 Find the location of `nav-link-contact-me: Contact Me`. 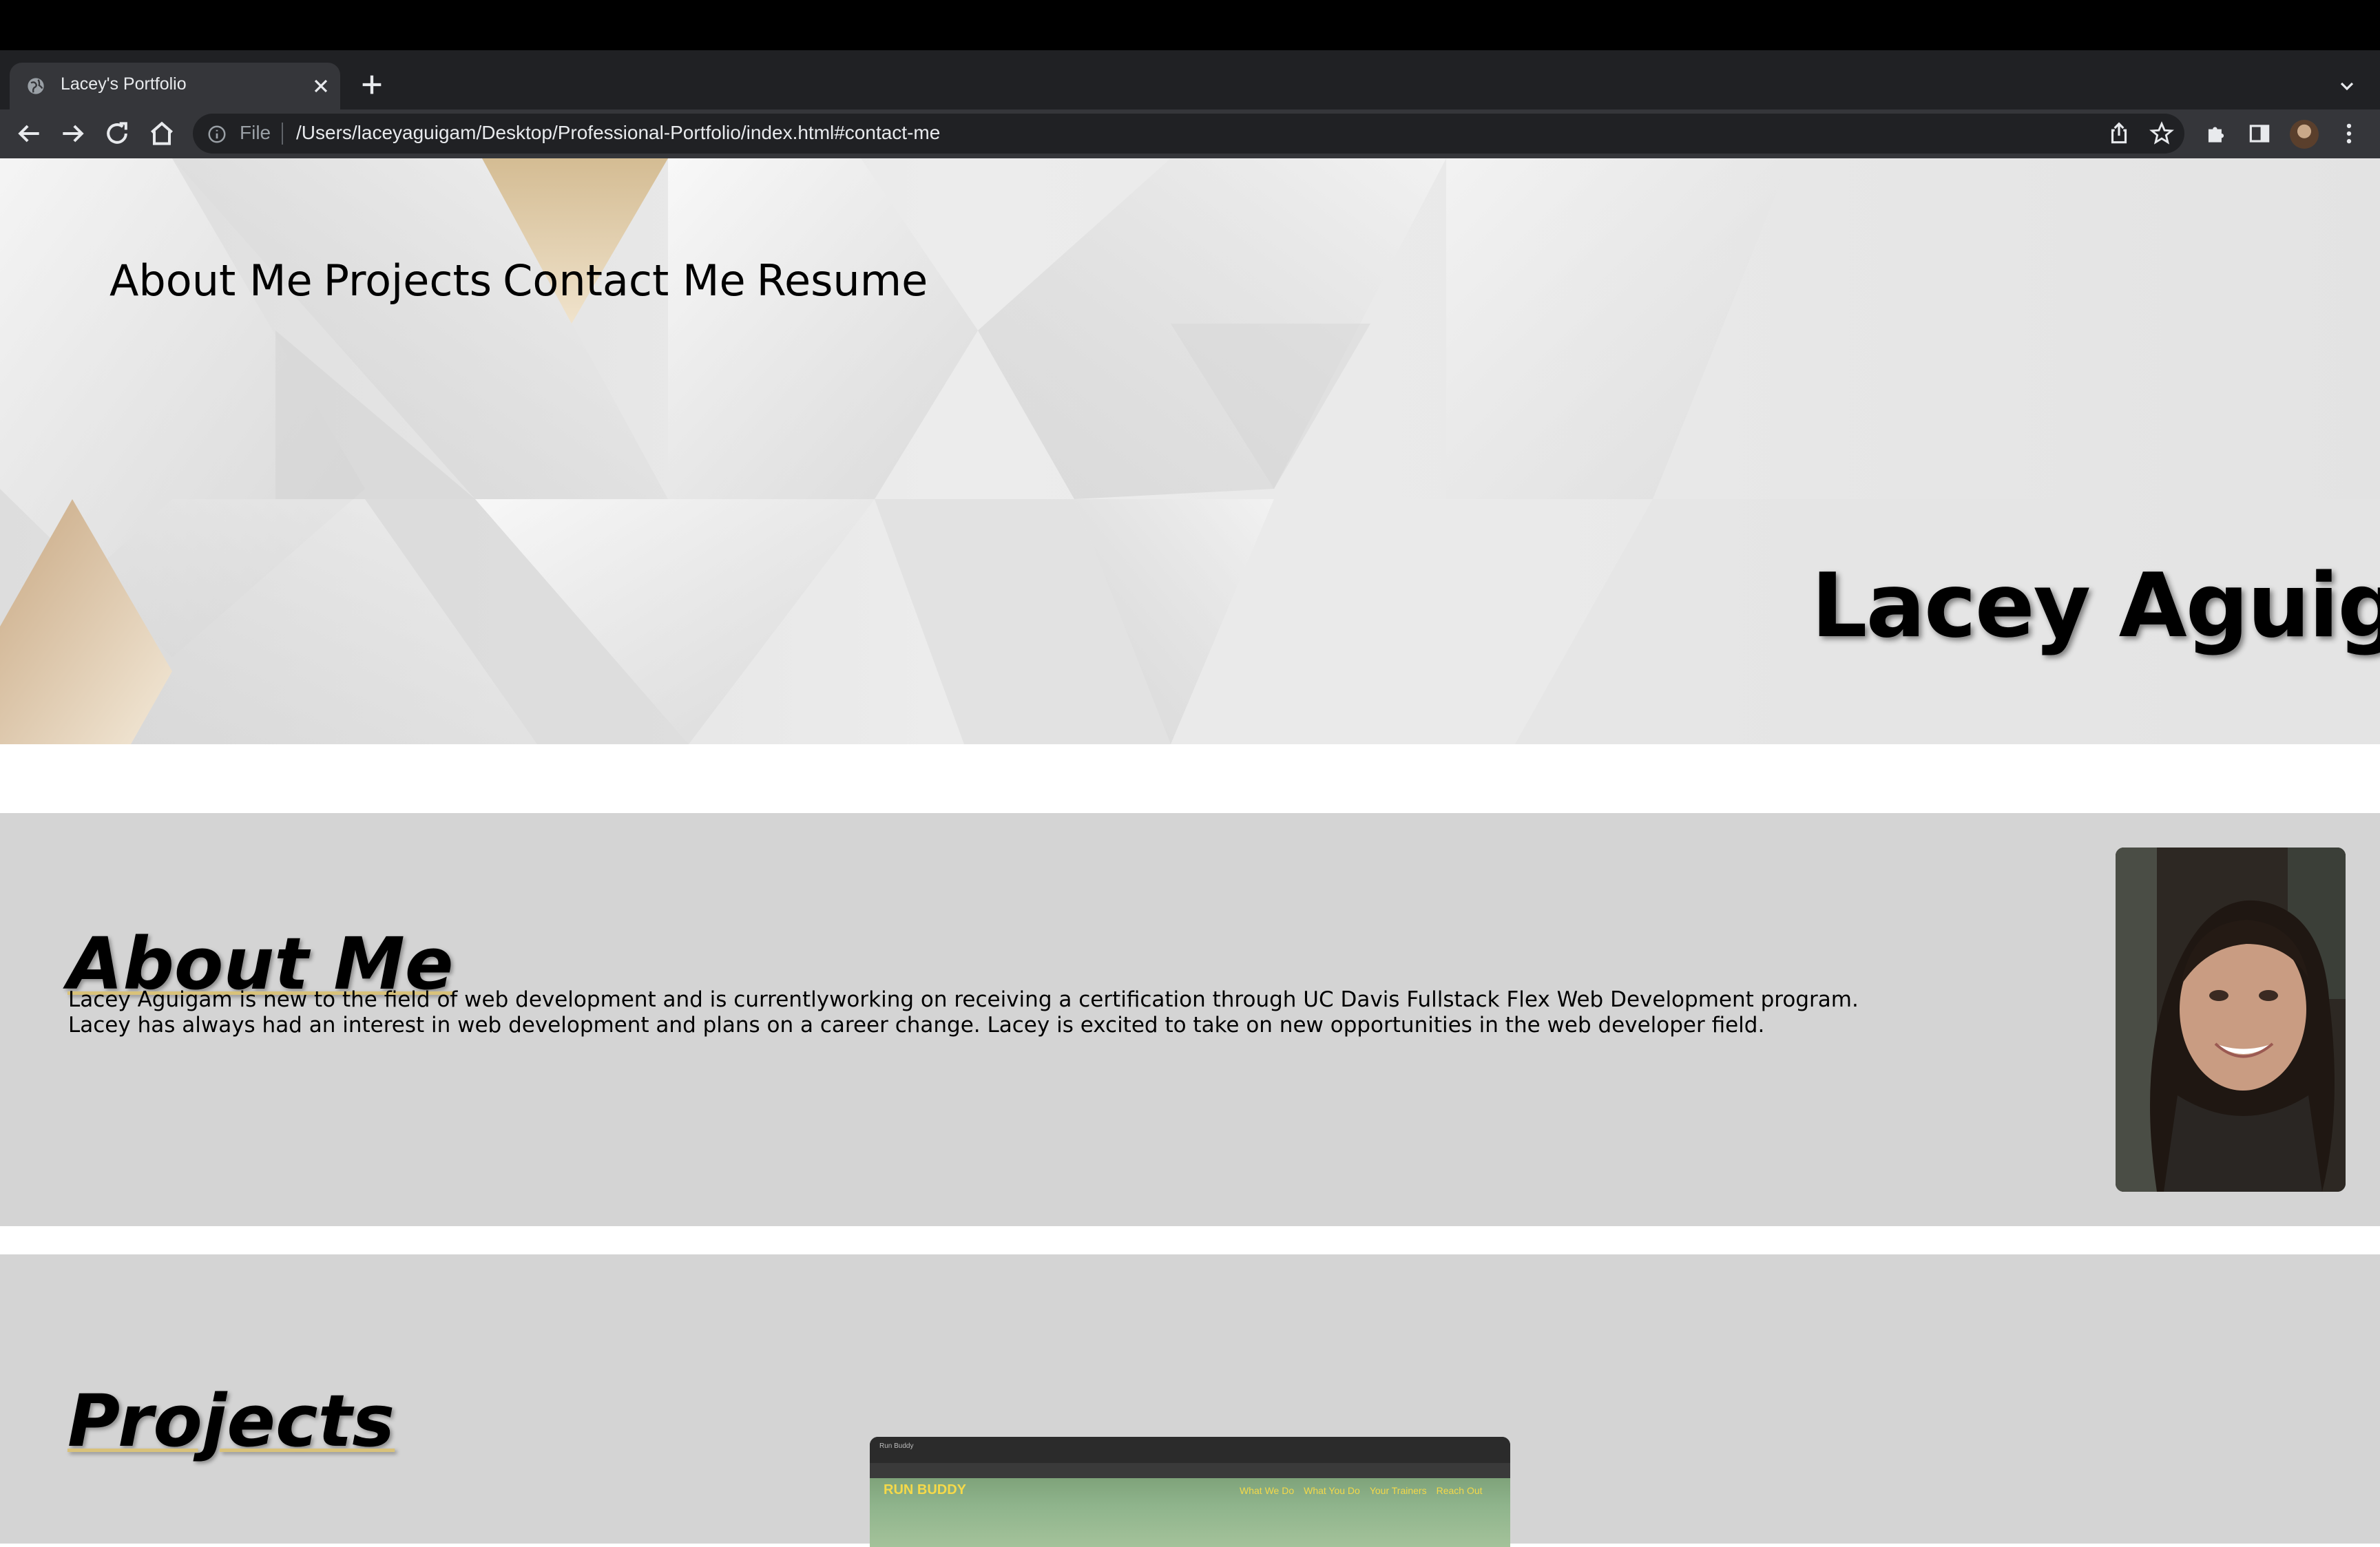

nav-link-contact-me: Contact Me is located at coordinates (624, 280).